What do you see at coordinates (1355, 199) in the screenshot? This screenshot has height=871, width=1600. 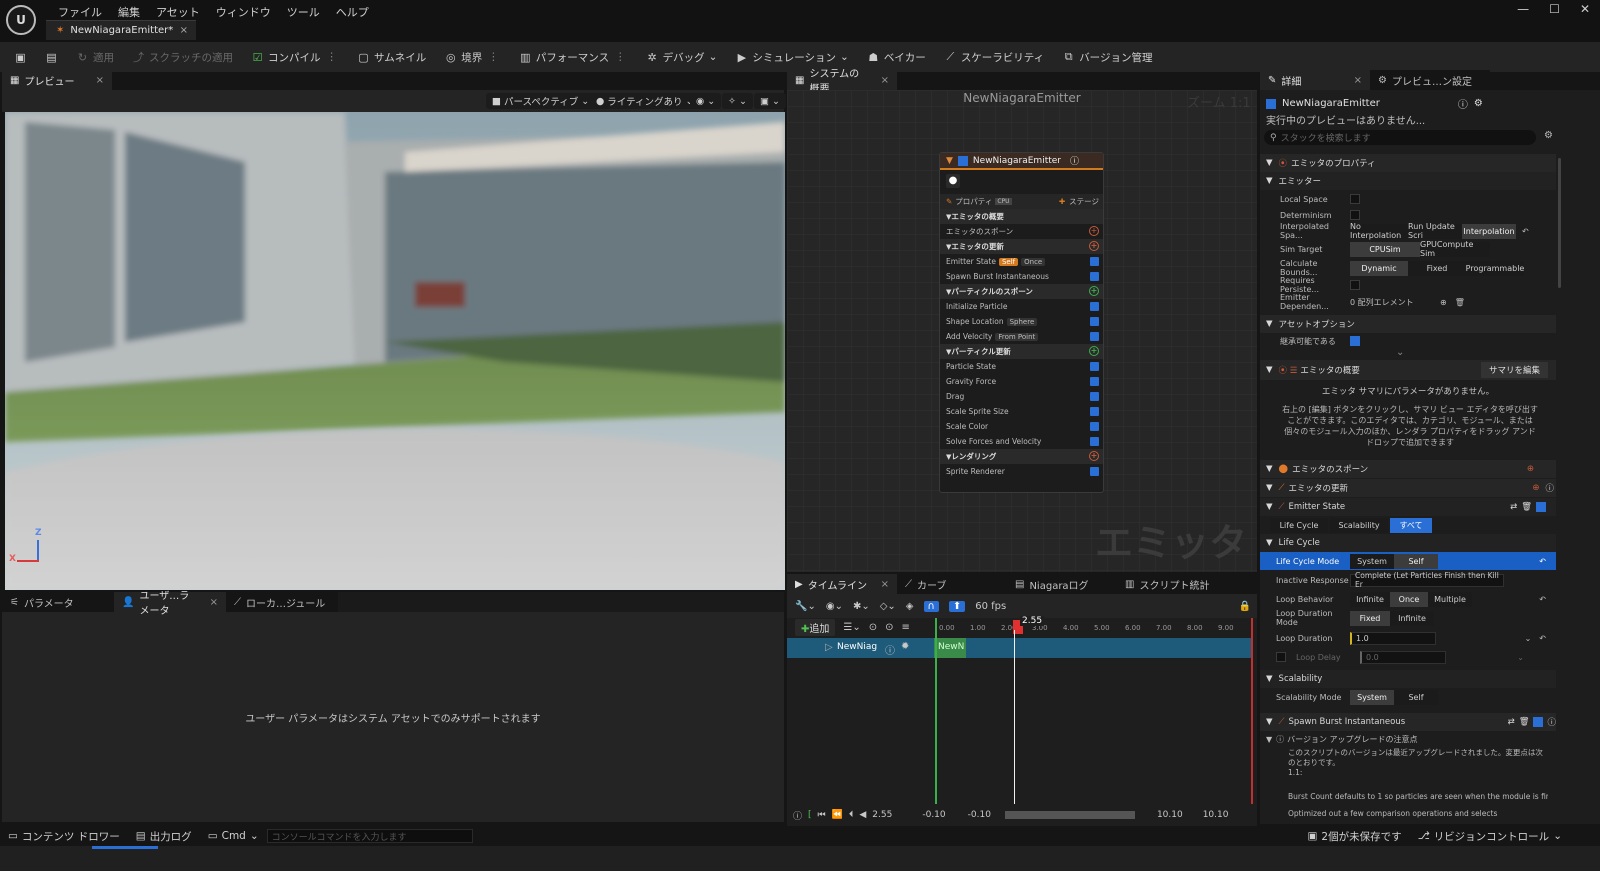 I see `local-space-checkbox` at bounding box center [1355, 199].